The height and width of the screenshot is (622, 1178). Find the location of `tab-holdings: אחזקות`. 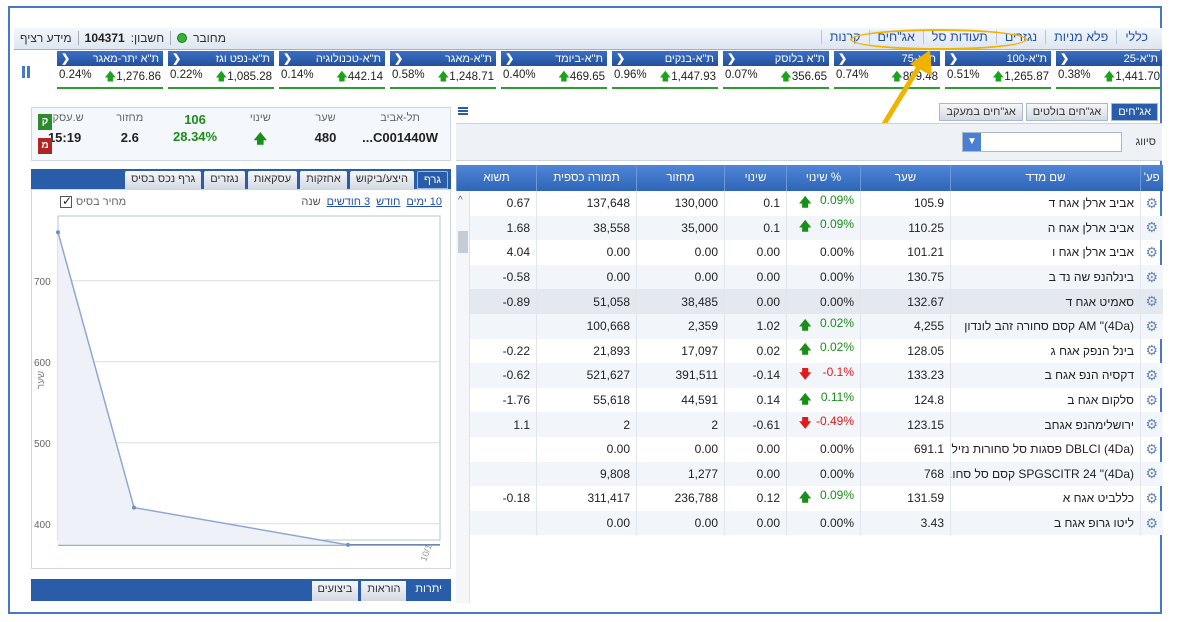

tab-holdings: אחזקות is located at coordinates (323, 180).